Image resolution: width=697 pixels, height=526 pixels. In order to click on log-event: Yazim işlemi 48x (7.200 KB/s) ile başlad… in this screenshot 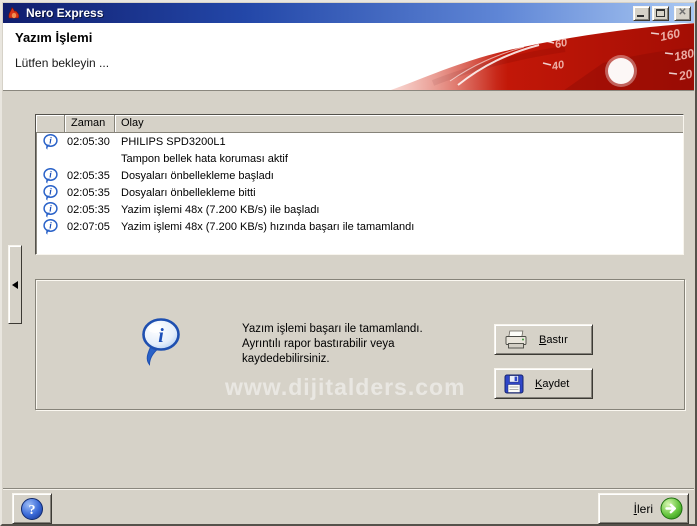, I will do `click(220, 209)`.